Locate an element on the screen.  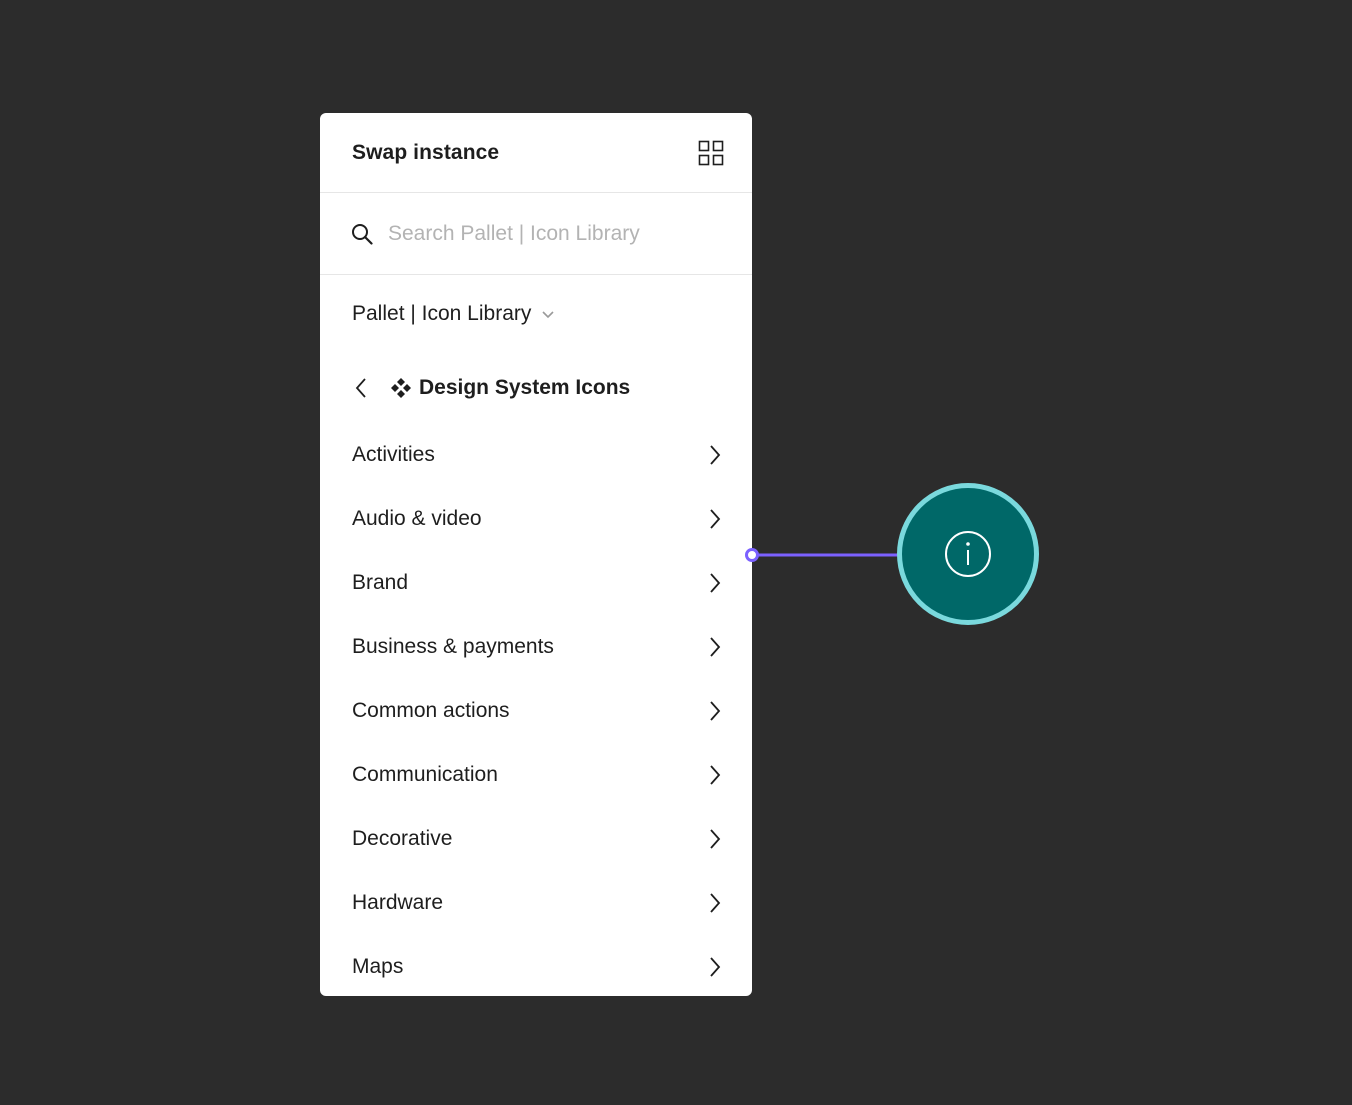
grid-view-icon is located at coordinates (711, 152).